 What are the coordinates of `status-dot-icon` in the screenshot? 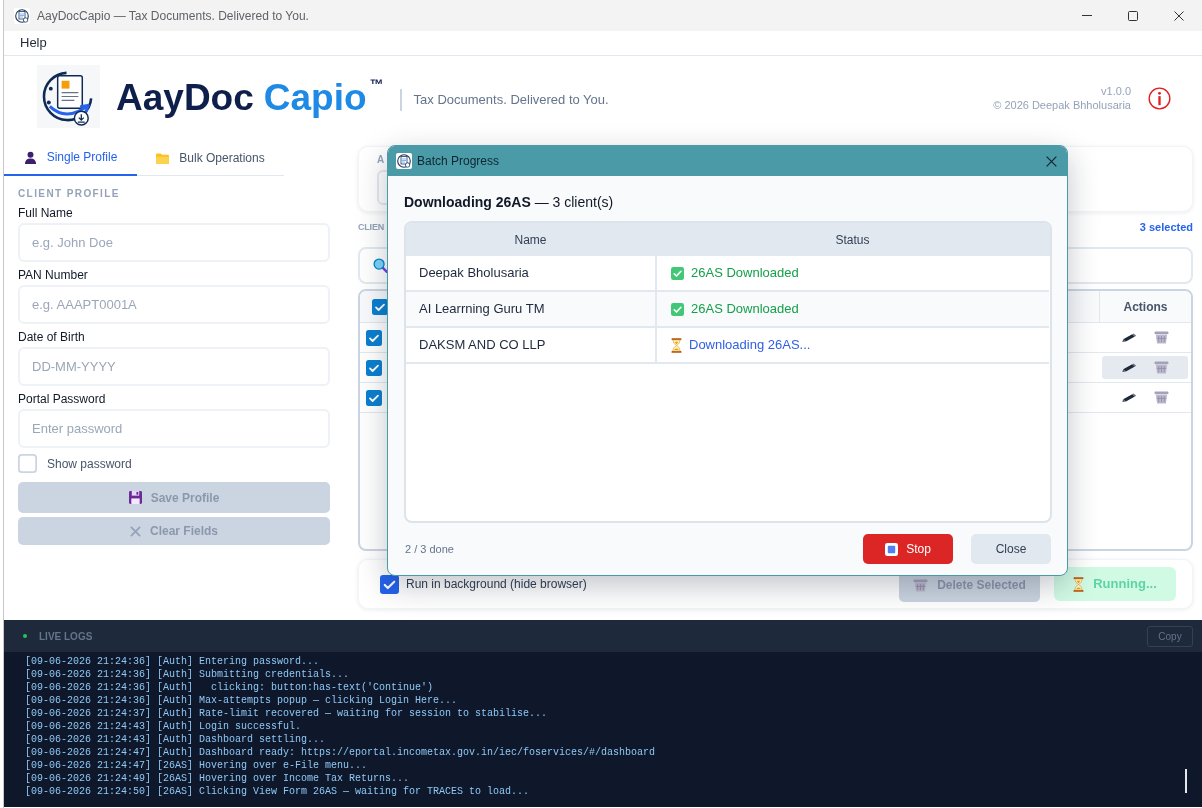 It's located at (25, 636).